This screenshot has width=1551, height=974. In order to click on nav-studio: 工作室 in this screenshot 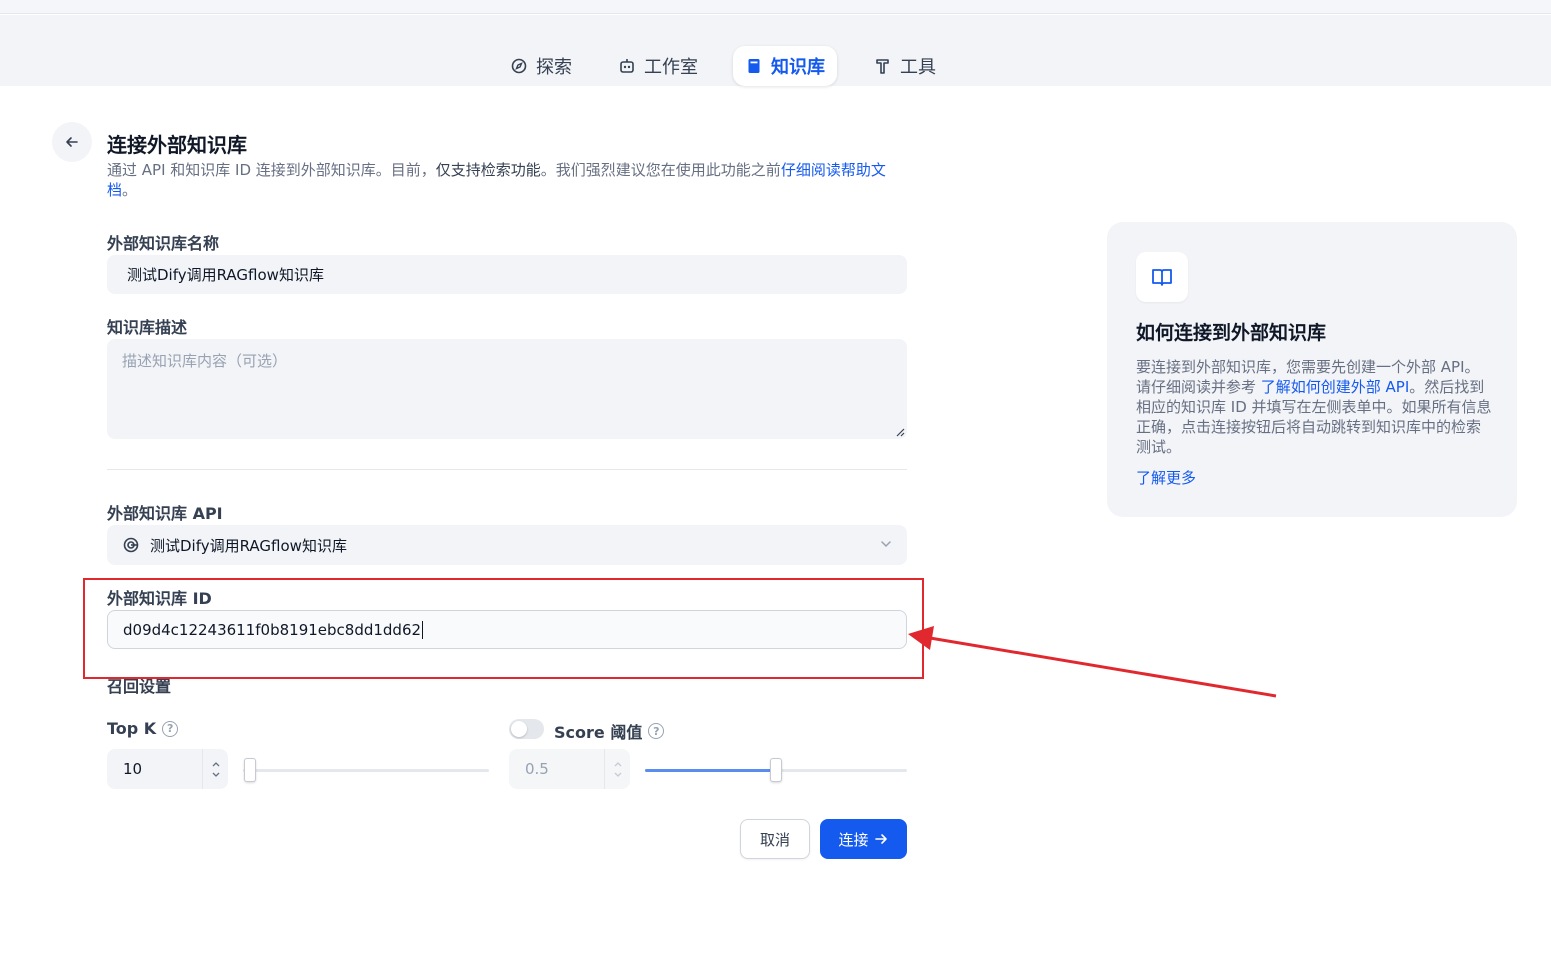, I will do `click(658, 66)`.